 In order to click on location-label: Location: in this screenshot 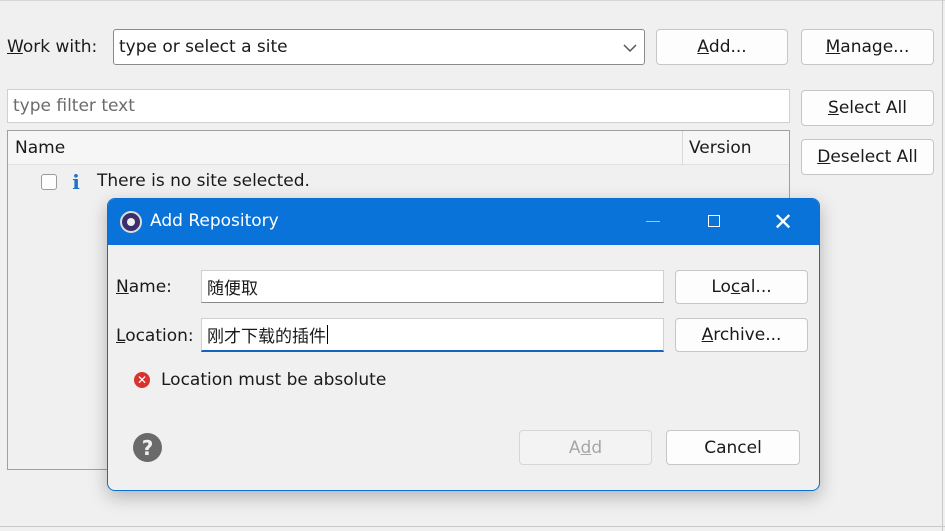, I will do `click(155, 336)`.